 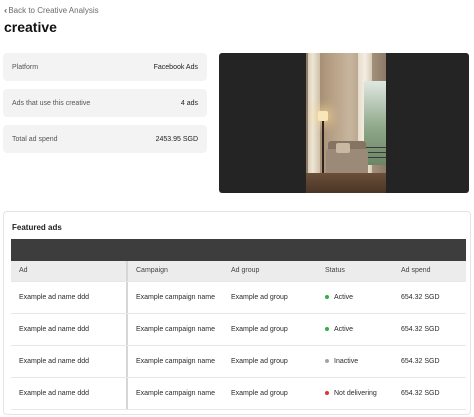 I want to click on info-card-value: Facebook Ads, so click(x=175, y=67).